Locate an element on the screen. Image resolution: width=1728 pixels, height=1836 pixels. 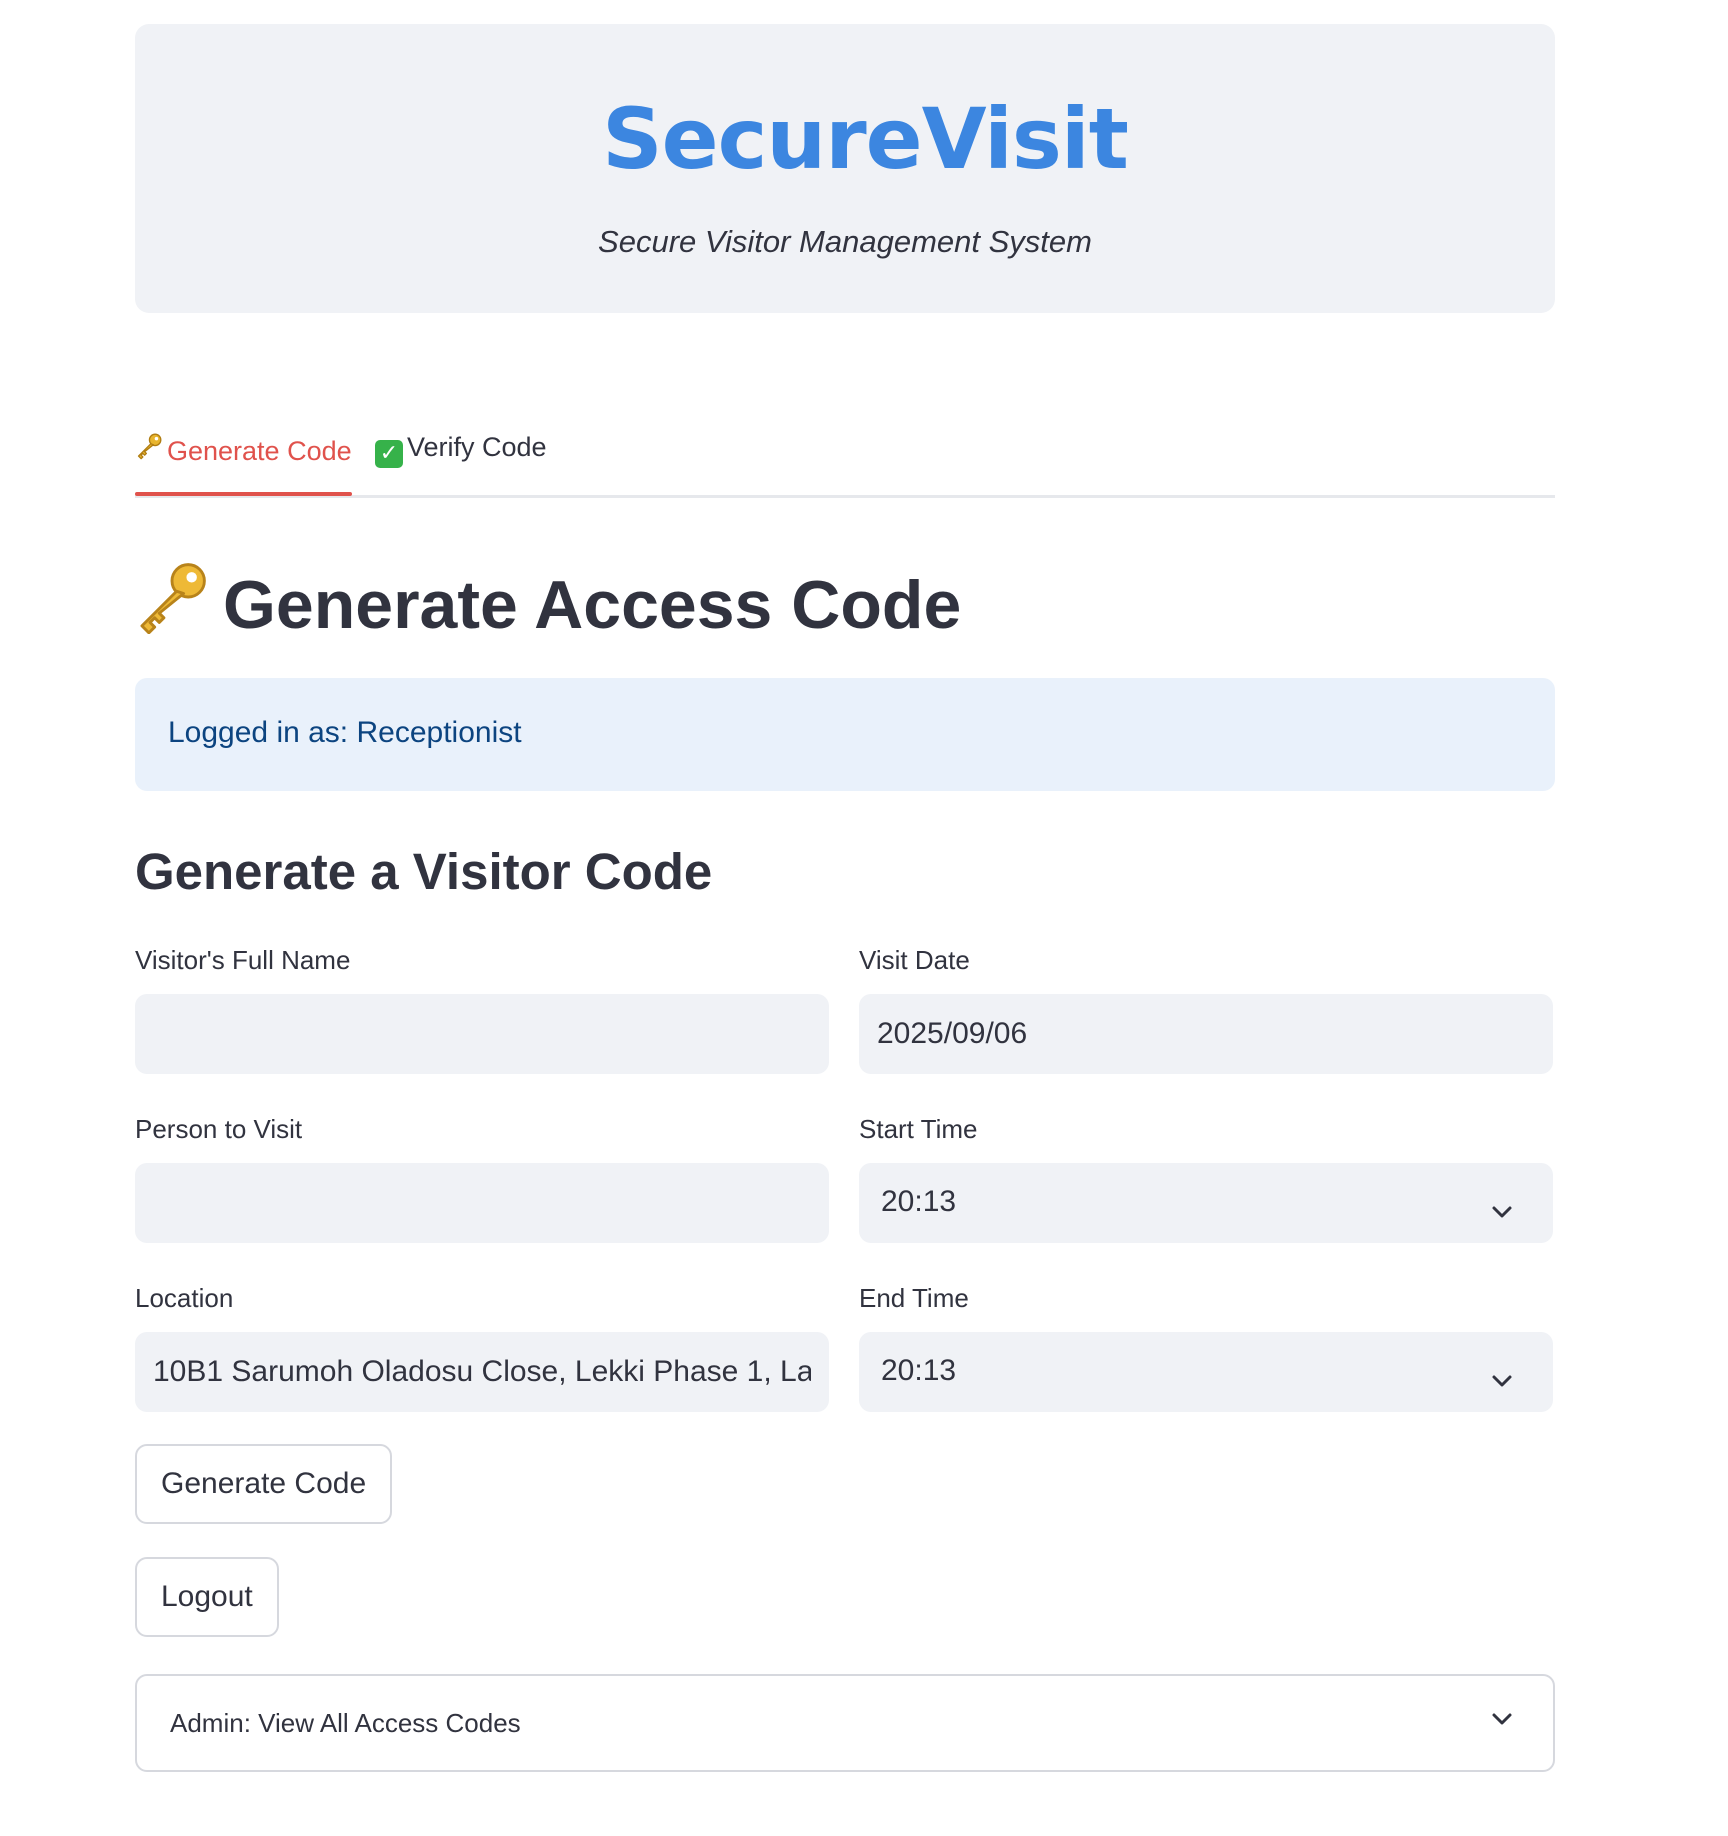
page-title: Generate Access Code is located at coordinates (548, 605).